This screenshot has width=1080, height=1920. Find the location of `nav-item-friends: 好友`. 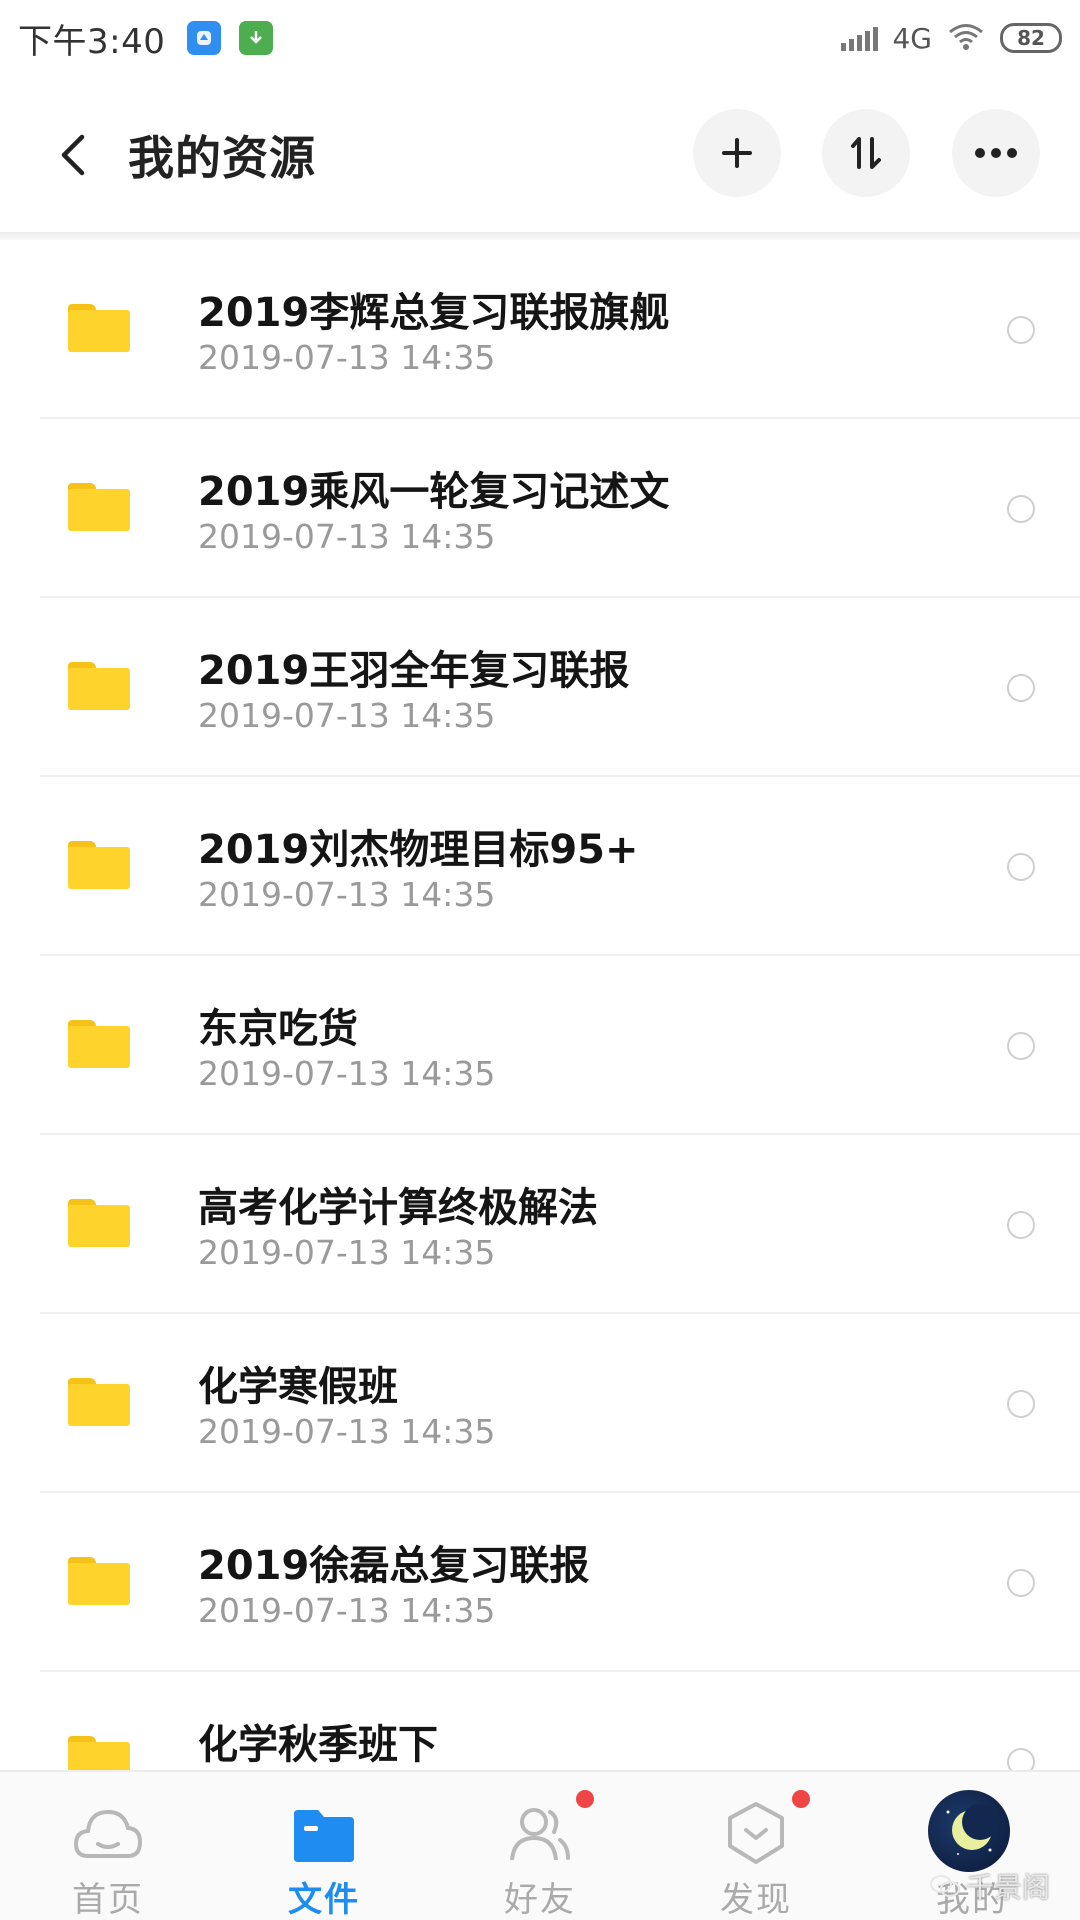

nav-item-friends: 好友 is located at coordinates (540, 1846).